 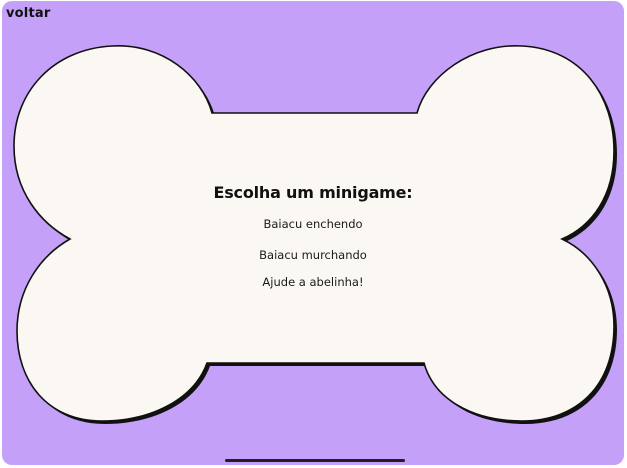 What do you see at coordinates (28, 13) in the screenshot?
I see `back-link: voltar` at bounding box center [28, 13].